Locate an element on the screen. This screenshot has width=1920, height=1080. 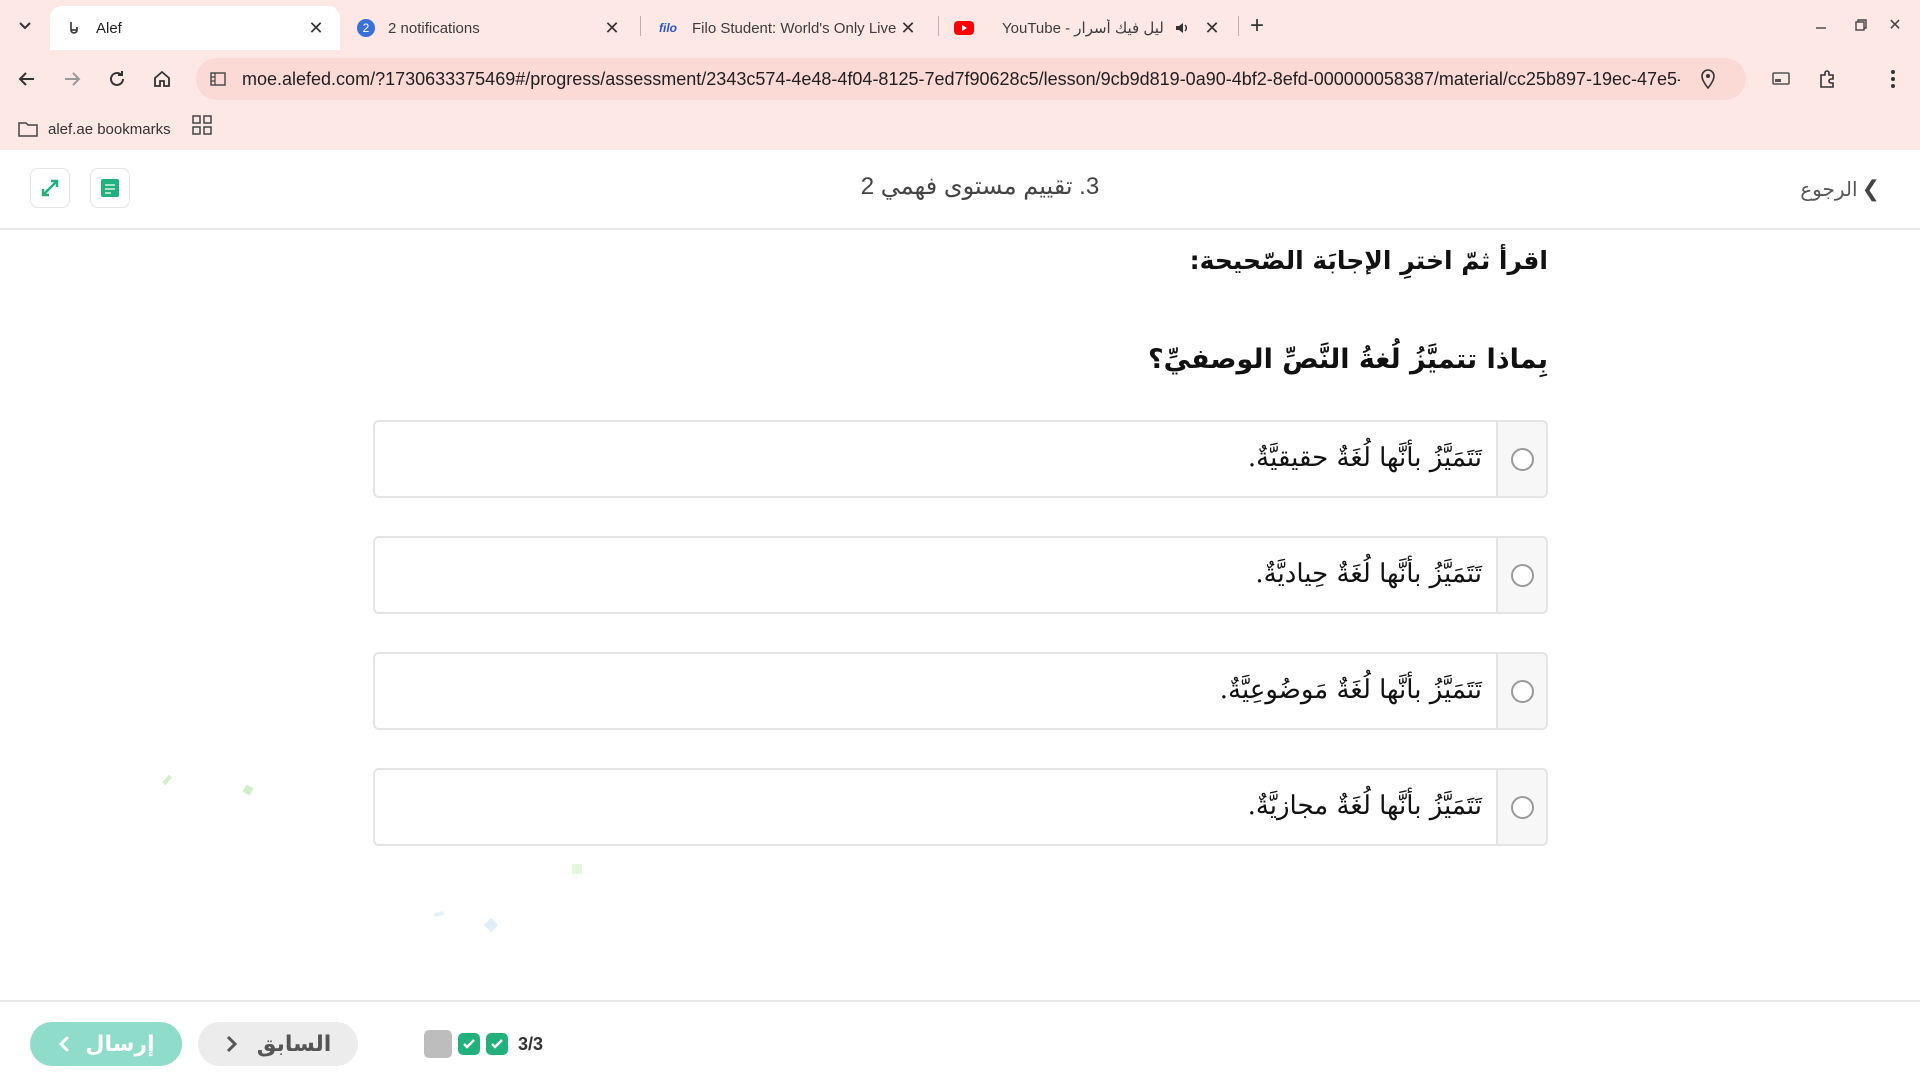
answer-option: تَتَمَيَّزُ بأنَّها لُغَةٌ حقيقيَّةٌ. is located at coordinates (960, 459).